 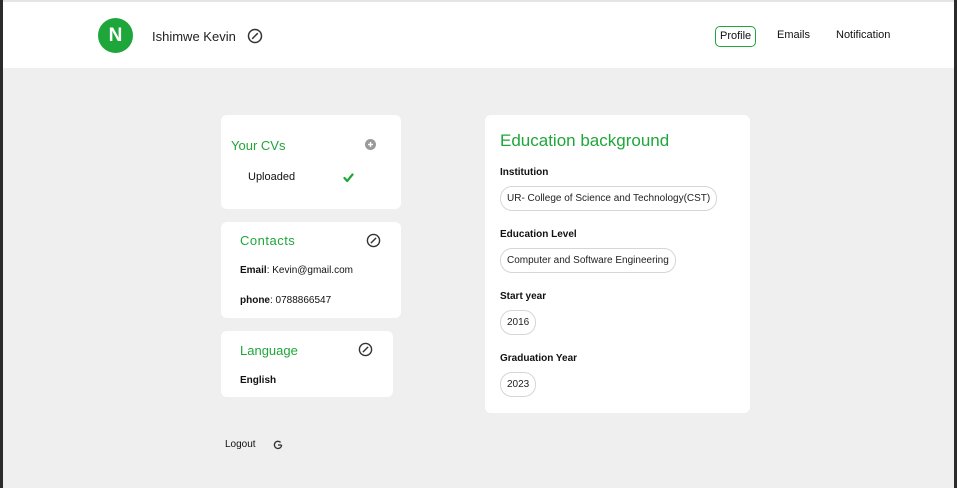 I want to click on email-label: Email, so click(x=253, y=270).